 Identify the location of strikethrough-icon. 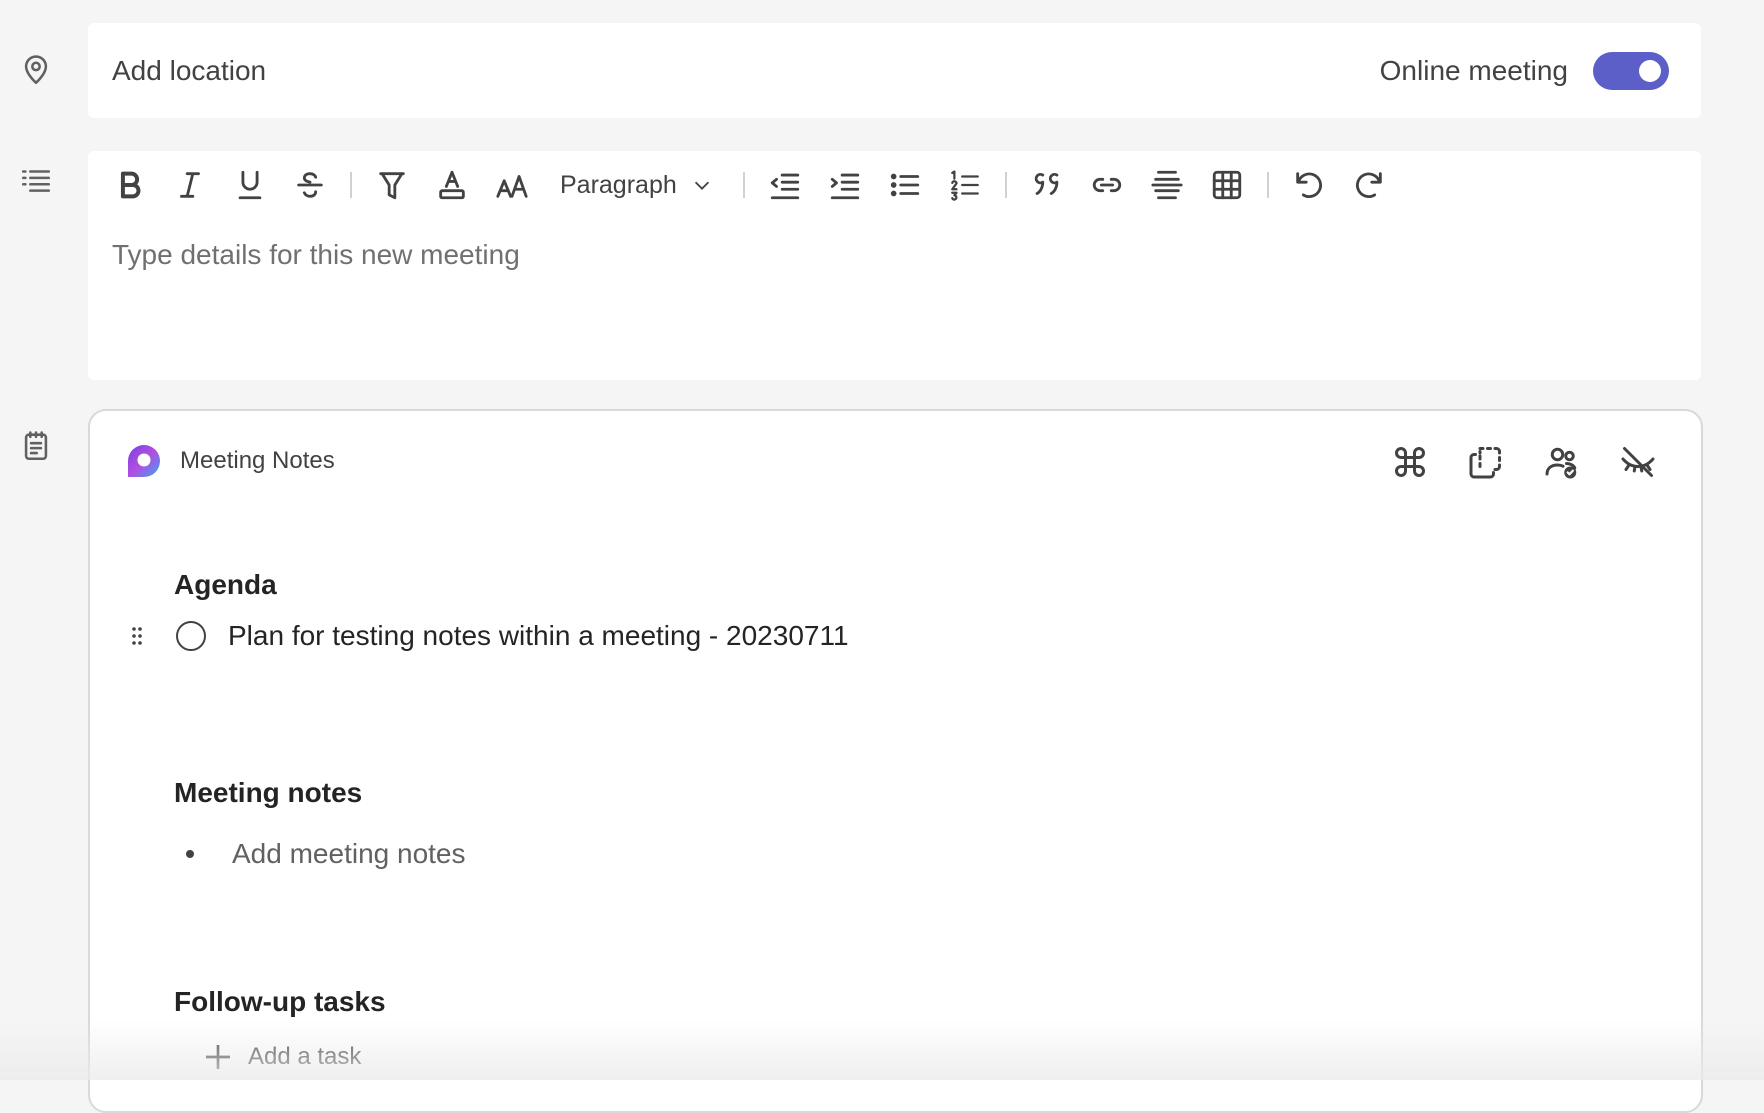
(310, 185).